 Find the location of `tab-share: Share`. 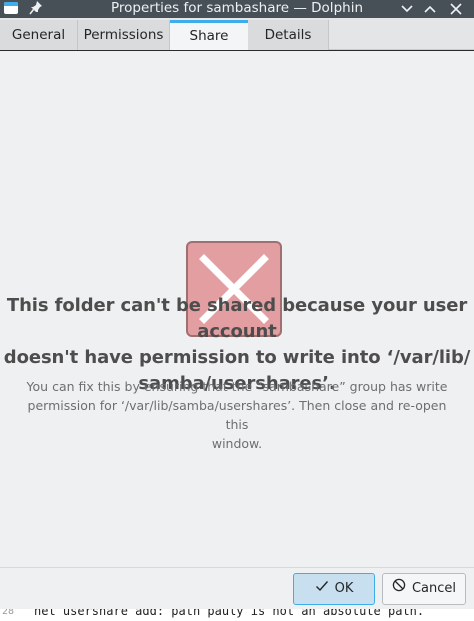

tab-share: Share is located at coordinates (209, 35).